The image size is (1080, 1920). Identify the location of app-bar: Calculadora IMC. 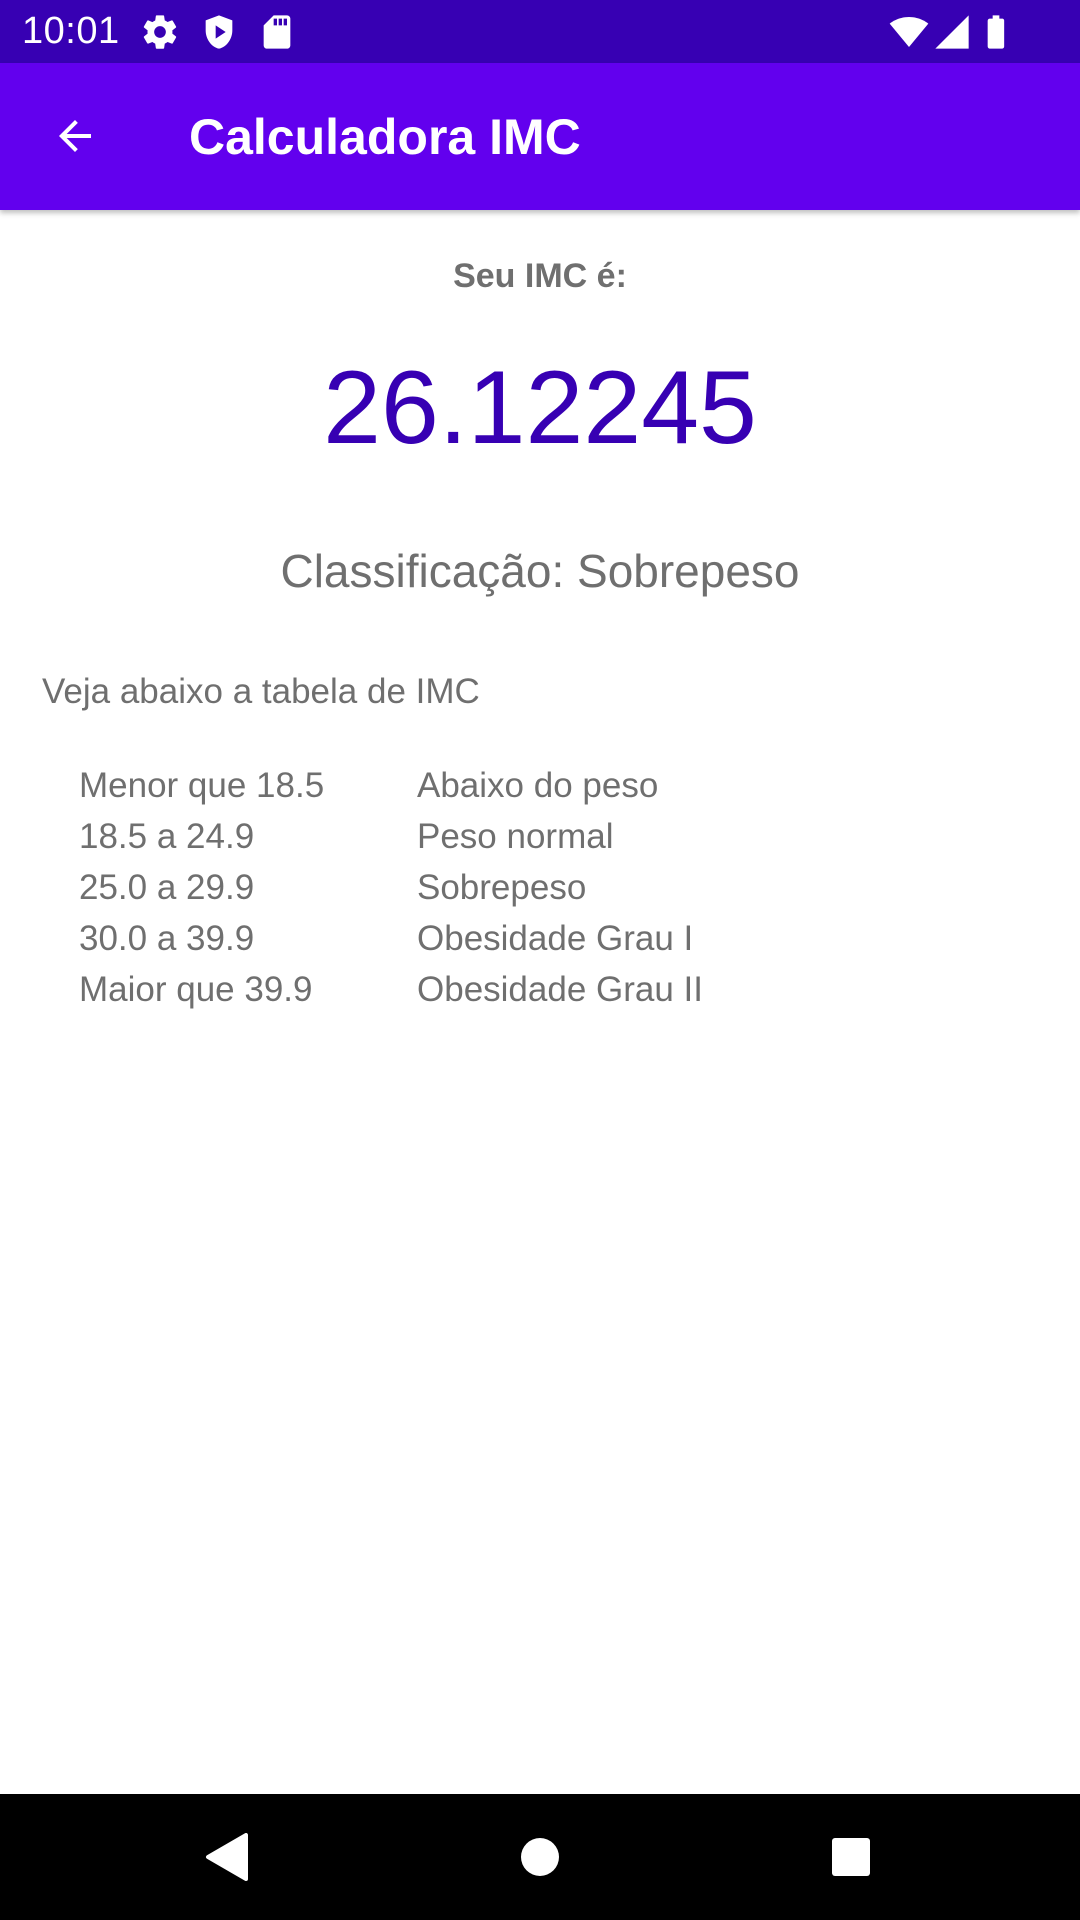
(540, 136).